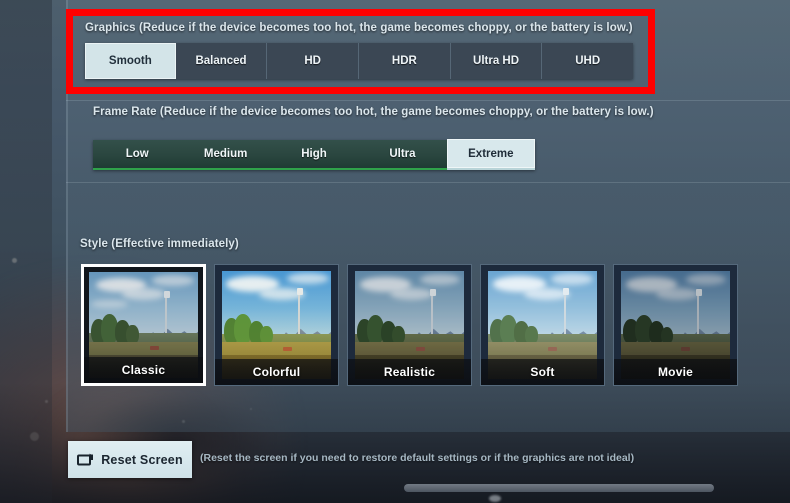 The image size is (790, 503). What do you see at coordinates (142, 459) in the screenshot?
I see `reset-screen-button-label: Reset Screen` at bounding box center [142, 459].